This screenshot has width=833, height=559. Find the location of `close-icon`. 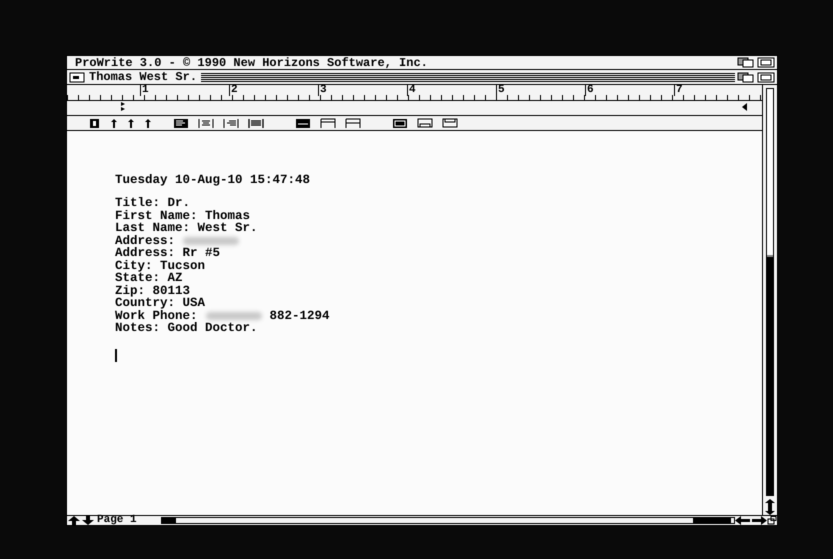

close-icon is located at coordinates (77, 77).